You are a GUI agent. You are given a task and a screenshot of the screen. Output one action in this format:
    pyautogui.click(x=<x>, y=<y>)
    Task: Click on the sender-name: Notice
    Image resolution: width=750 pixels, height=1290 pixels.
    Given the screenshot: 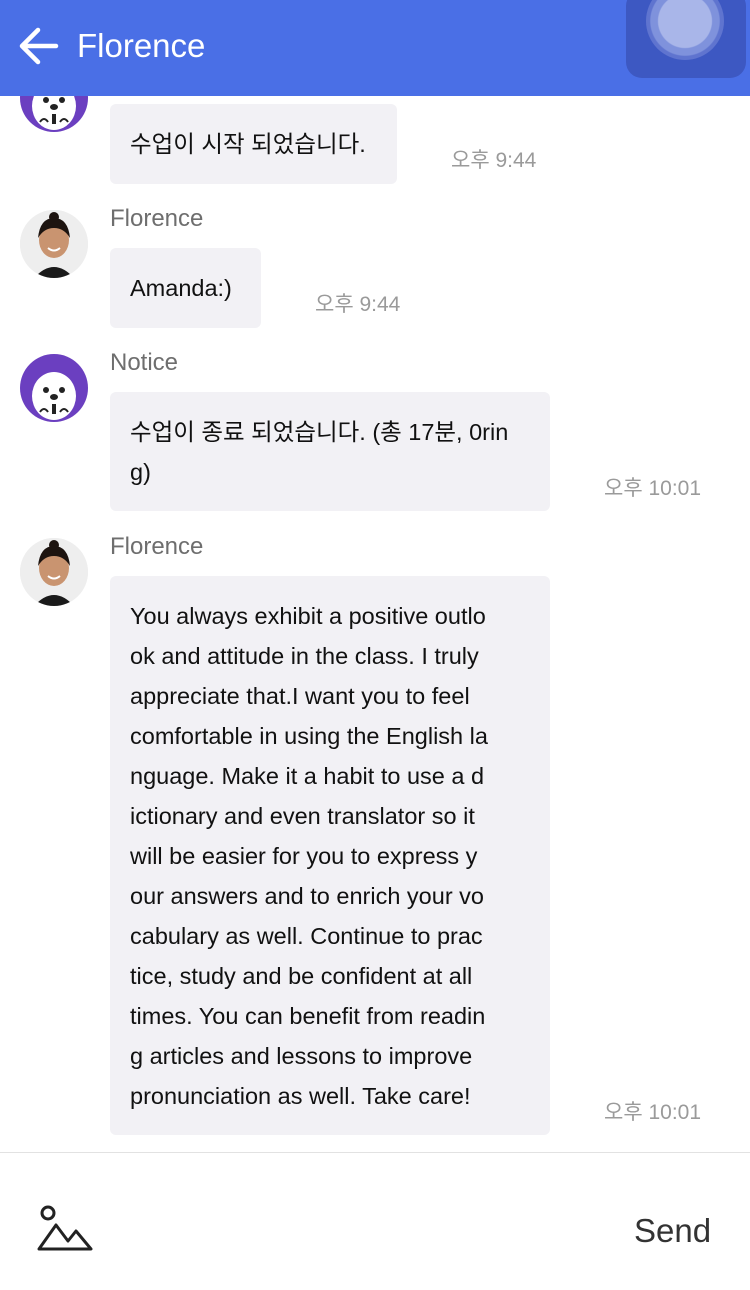 What is the action you would take?
    pyautogui.click(x=144, y=362)
    